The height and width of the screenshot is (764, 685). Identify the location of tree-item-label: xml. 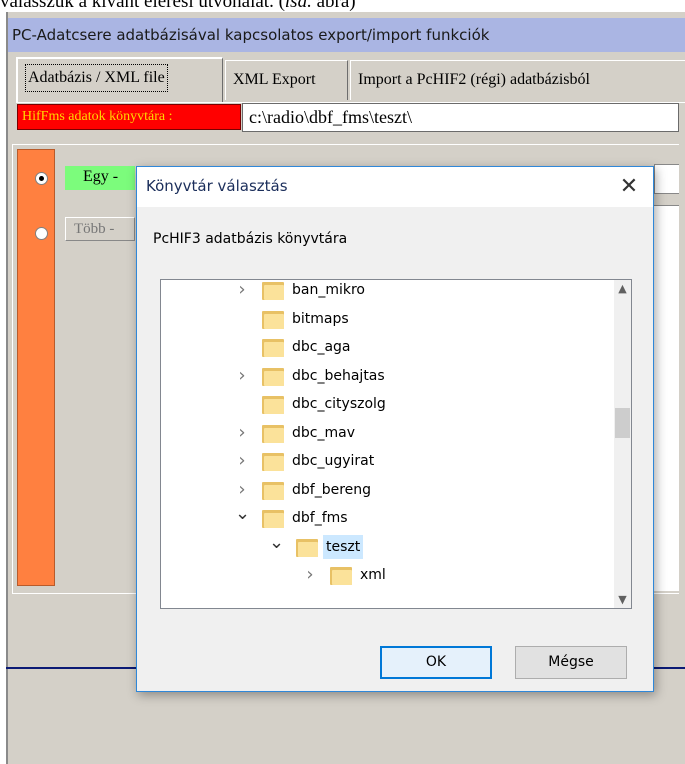
(373, 575).